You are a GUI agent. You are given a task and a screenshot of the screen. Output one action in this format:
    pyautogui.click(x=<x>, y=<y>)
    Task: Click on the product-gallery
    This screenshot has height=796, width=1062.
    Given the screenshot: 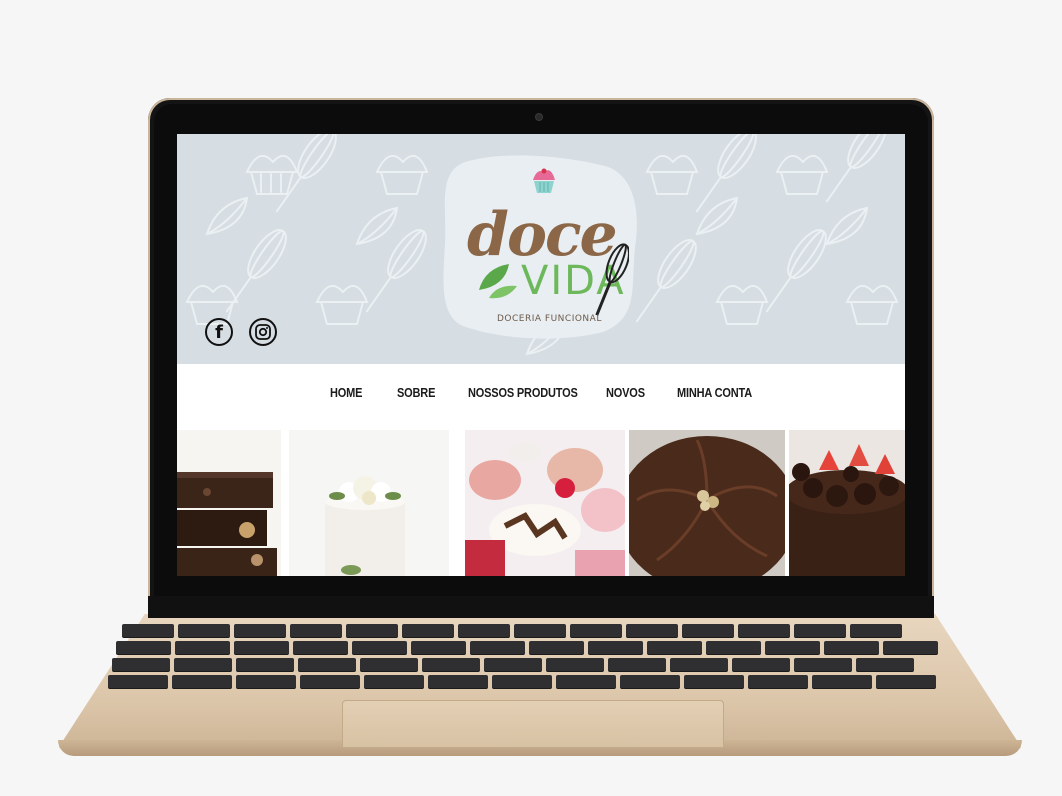 What is the action you would take?
    pyautogui.click(x=541, y=503)
    